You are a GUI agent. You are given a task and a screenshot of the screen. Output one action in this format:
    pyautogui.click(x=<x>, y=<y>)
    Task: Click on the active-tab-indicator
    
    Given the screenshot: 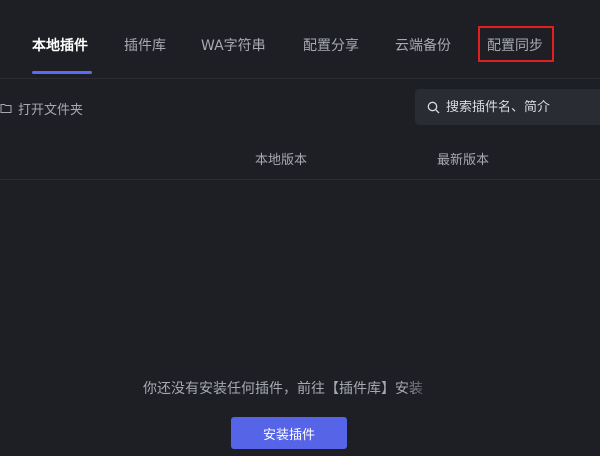 What is the action you would take?
    pyautogui.click(x=62, y=72)
    